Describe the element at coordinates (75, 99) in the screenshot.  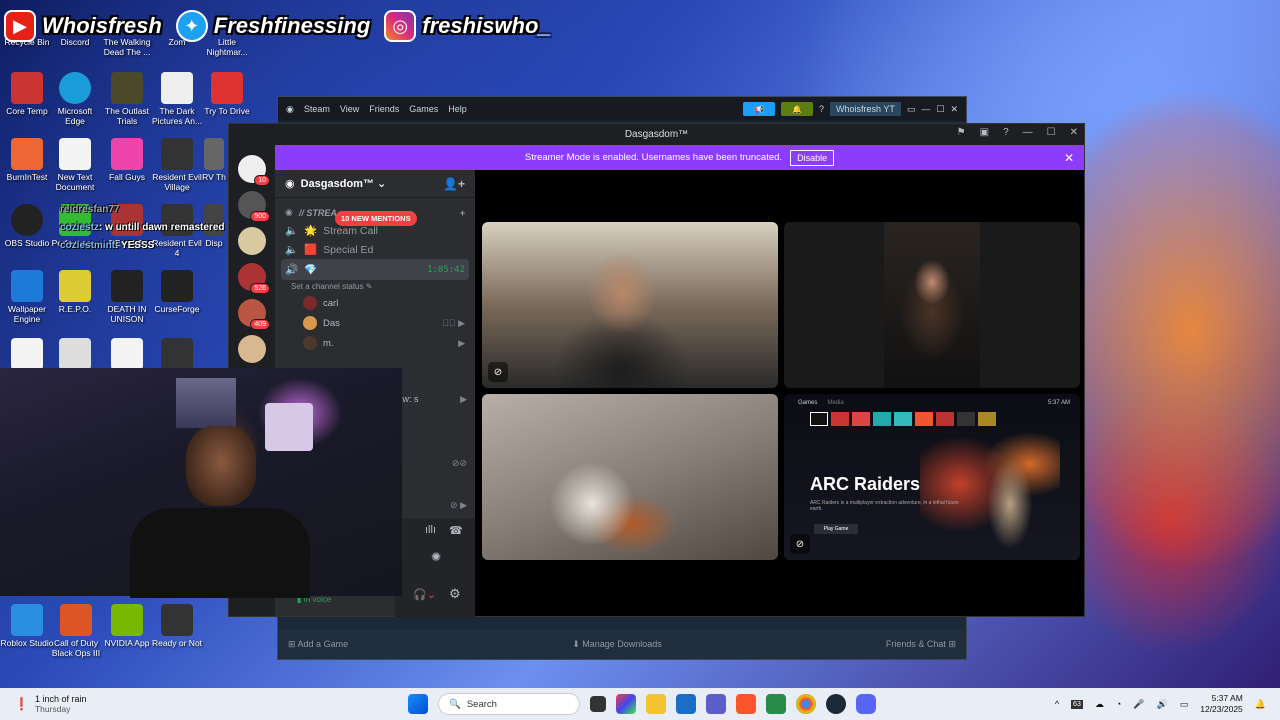
I see `desktop-icon-edge: Microsoft Edge` at that location.